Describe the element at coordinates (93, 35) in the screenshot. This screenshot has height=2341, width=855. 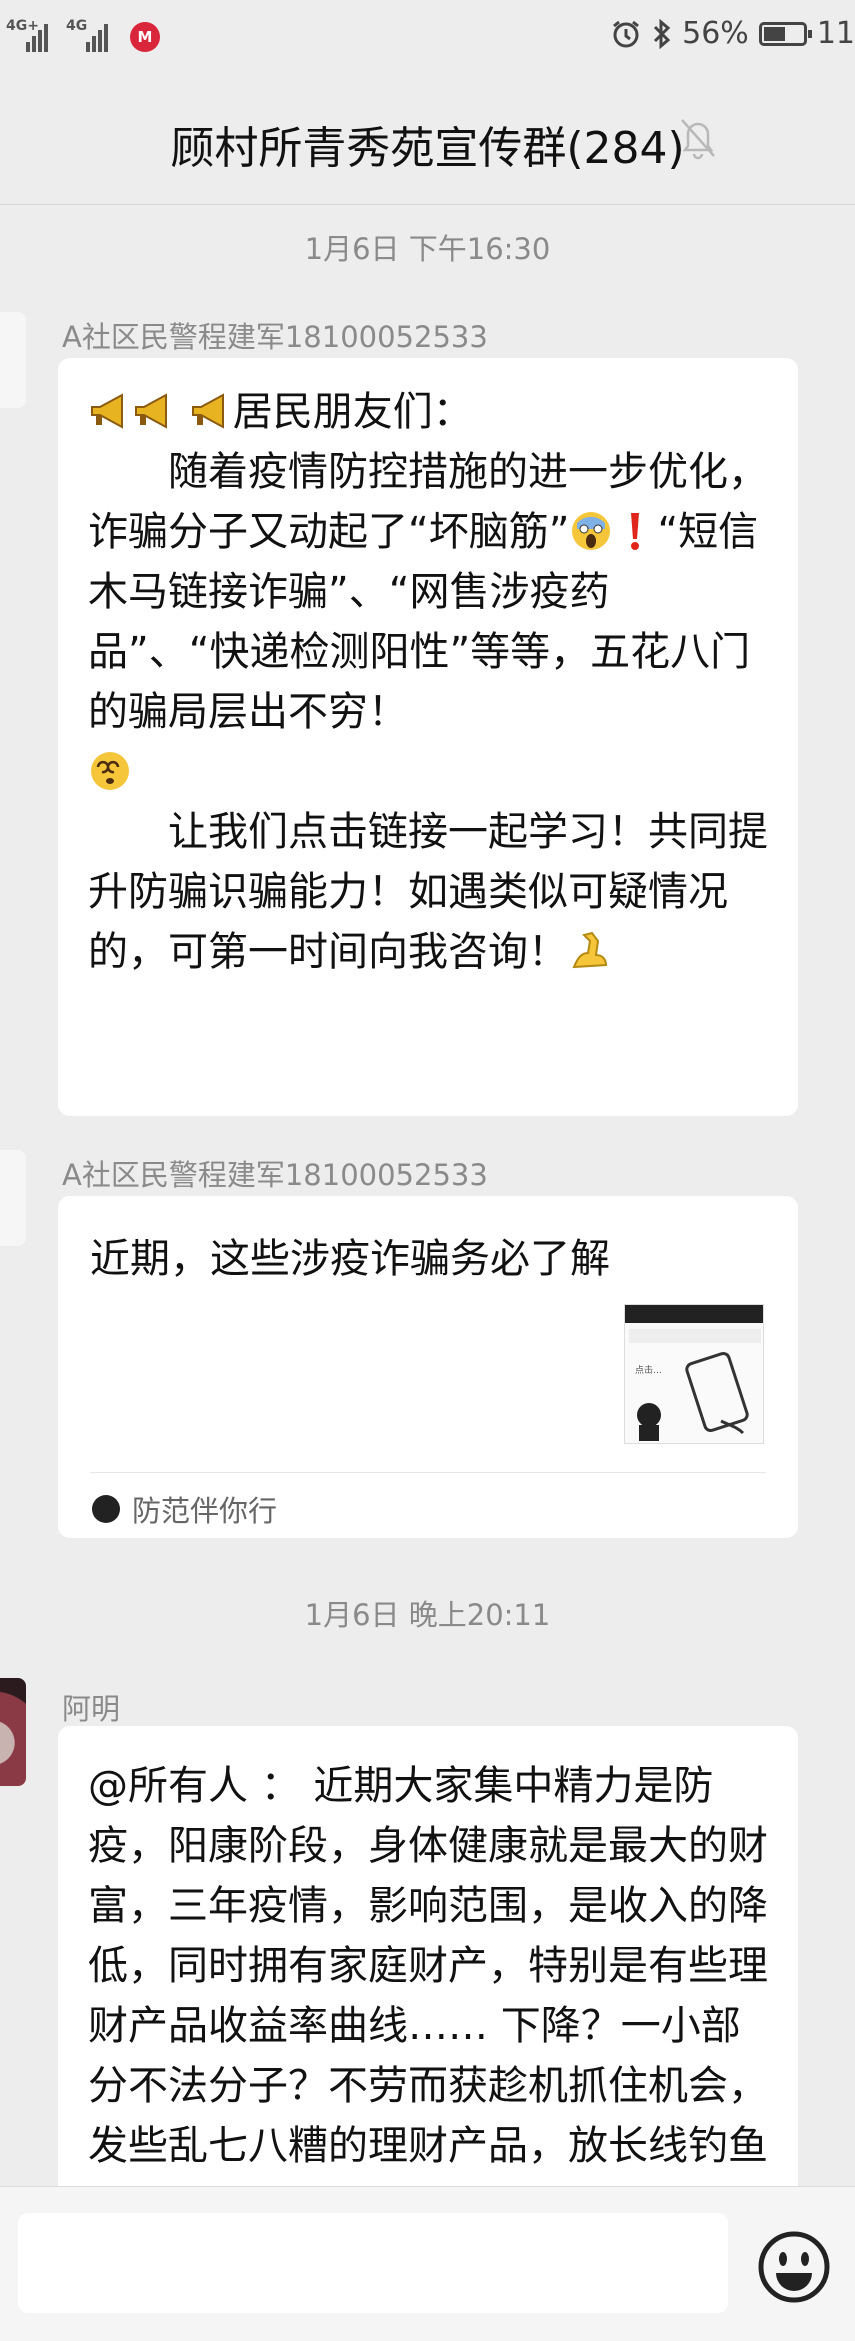
I see `signal-strength-icon-2: 4G` at that location.